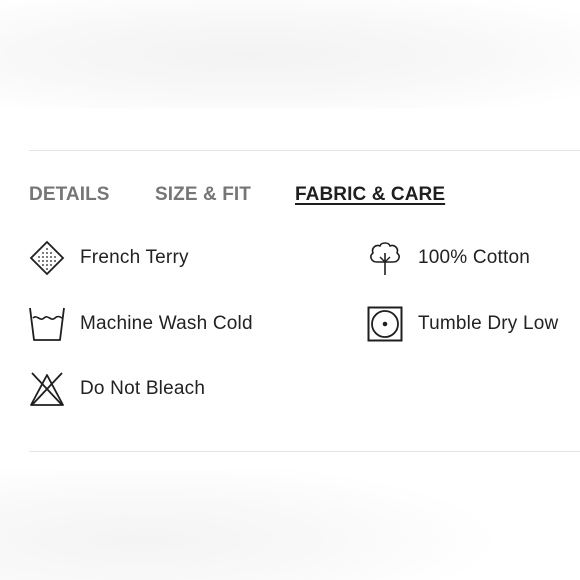 This screenshot has width=580, height=580. I want to click on divider-bottom, so click(304, 451).